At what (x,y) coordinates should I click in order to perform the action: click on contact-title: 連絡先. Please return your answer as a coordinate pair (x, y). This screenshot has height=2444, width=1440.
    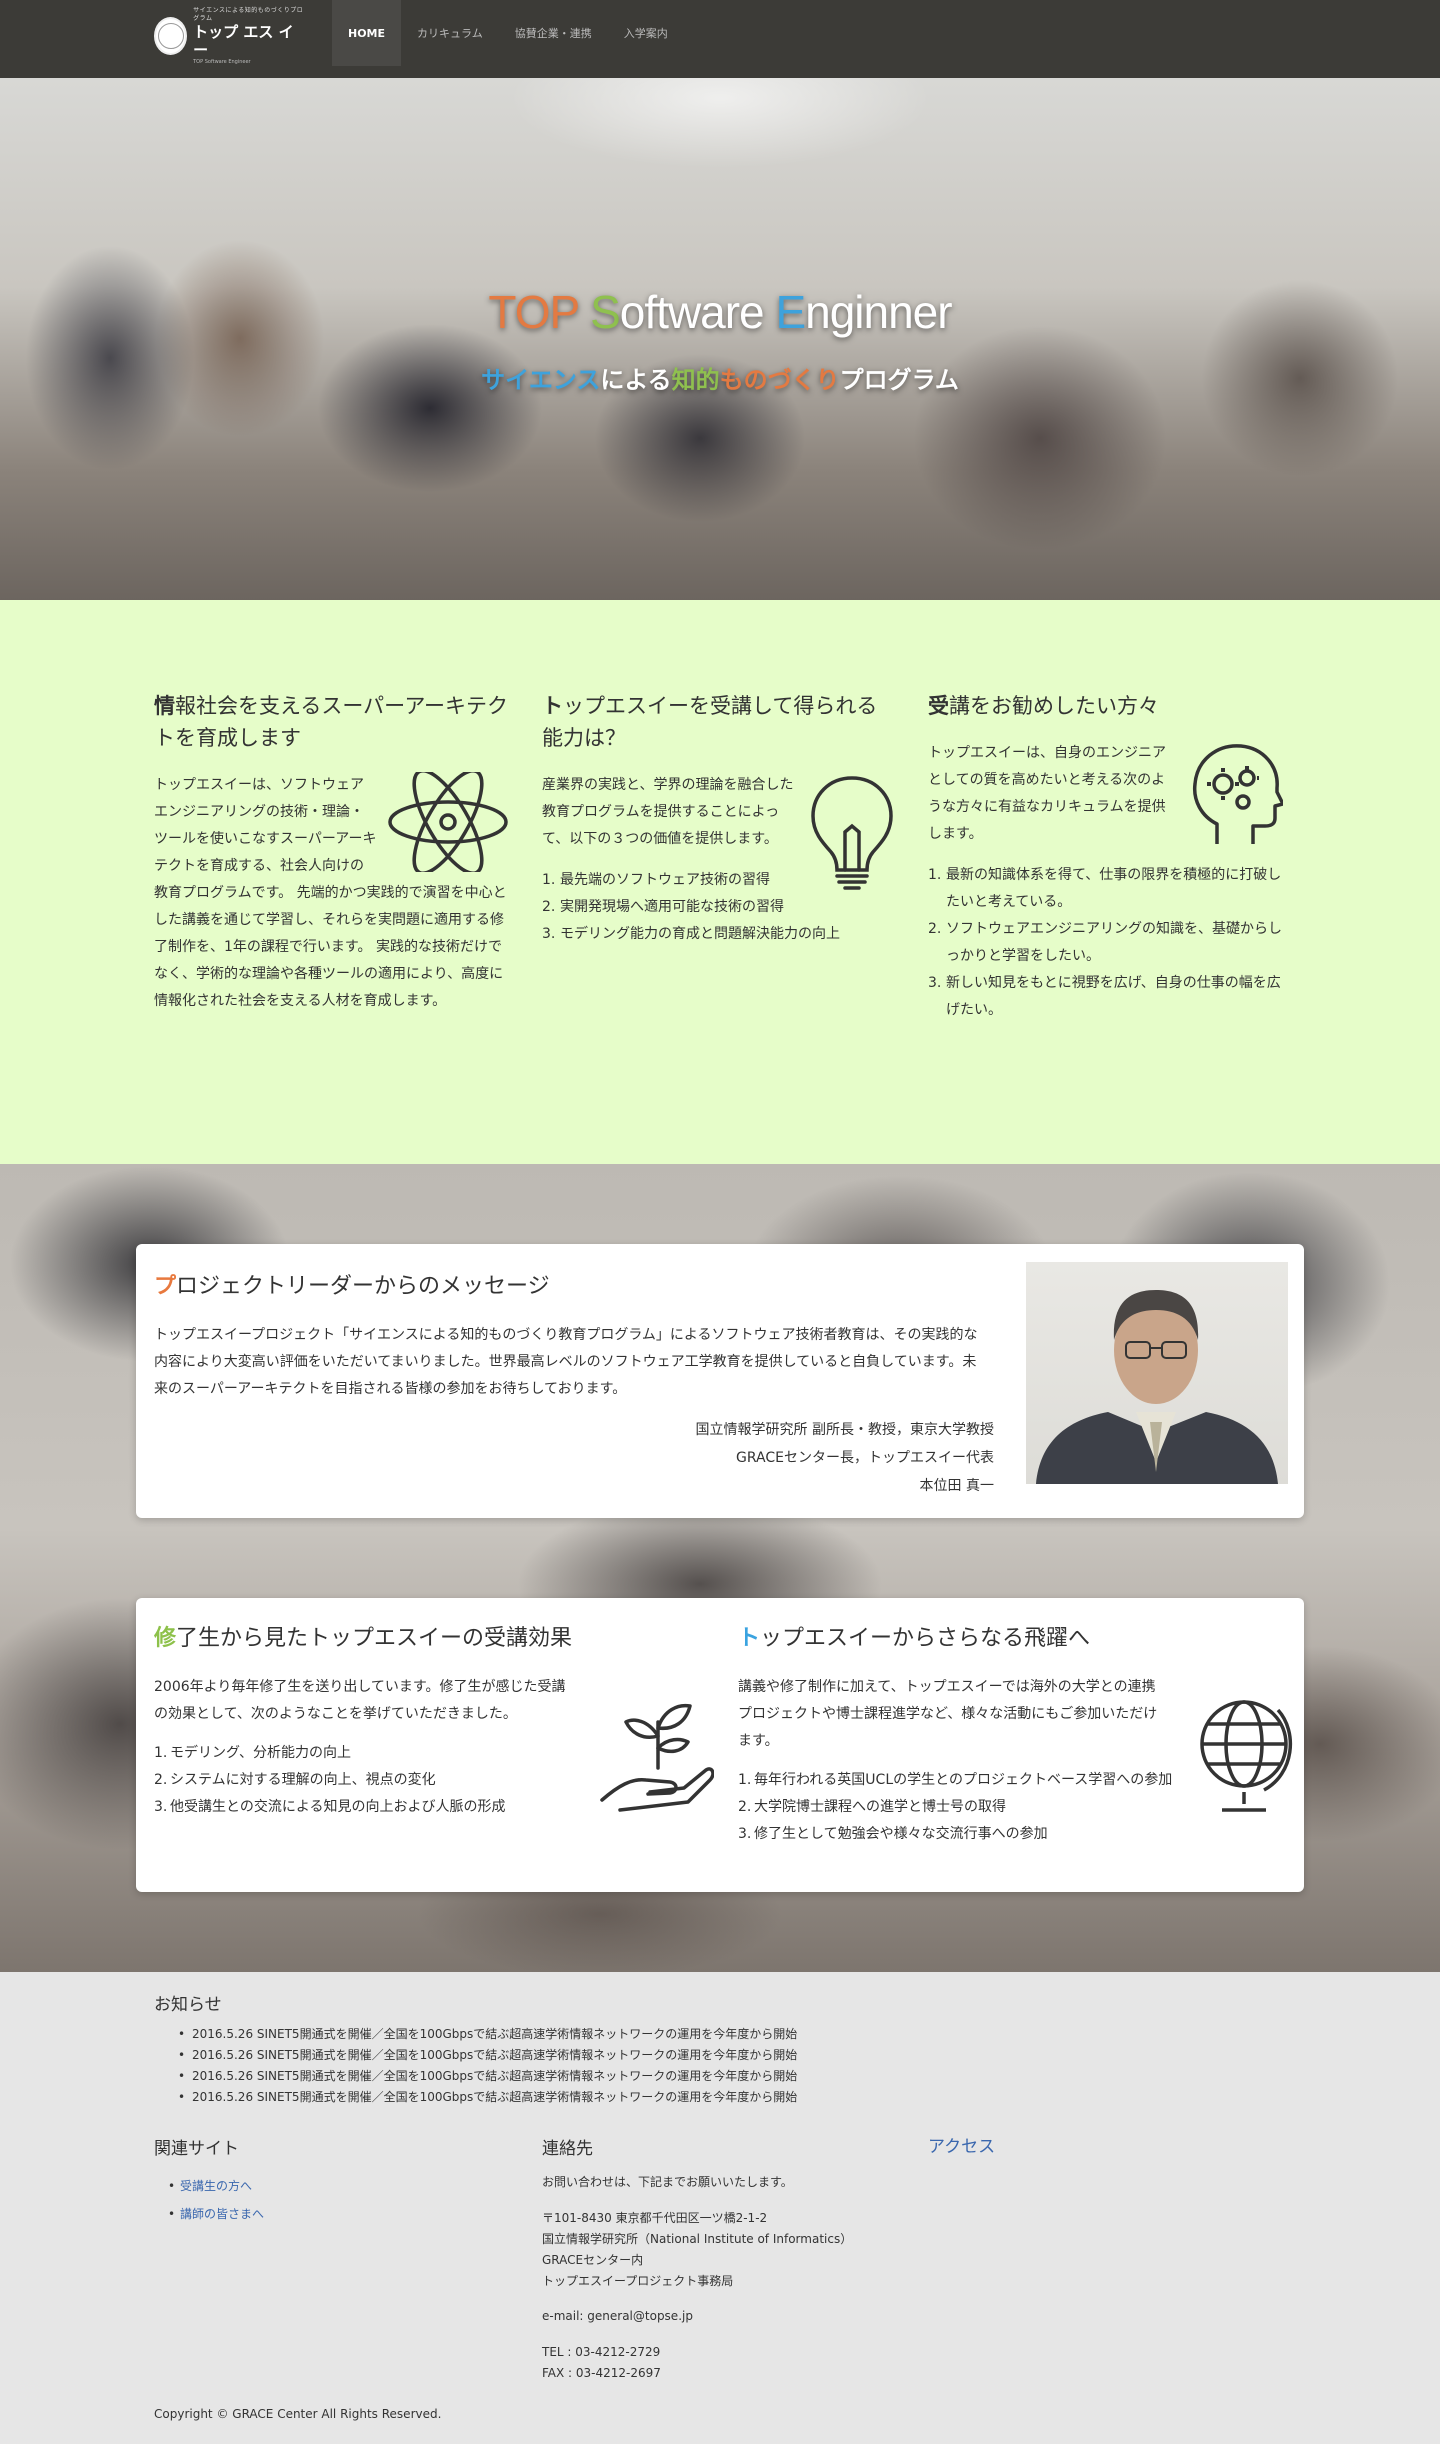
    Looking at the image, I should click on (567, 2149).